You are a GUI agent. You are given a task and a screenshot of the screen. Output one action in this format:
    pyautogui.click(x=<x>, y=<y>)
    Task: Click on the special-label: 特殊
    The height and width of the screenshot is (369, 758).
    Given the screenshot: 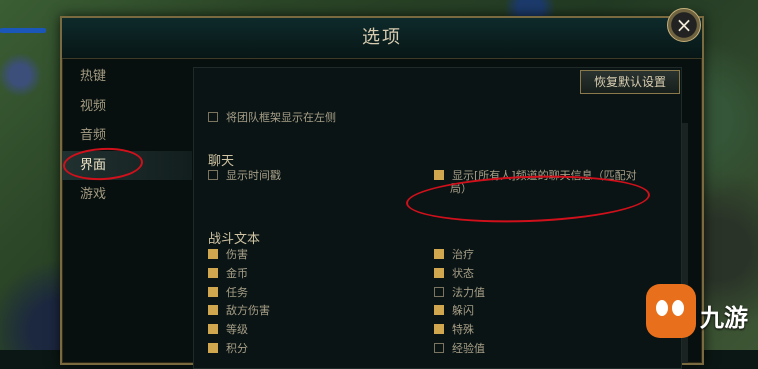 What is the action you would take?
    pyautogui.click(x=463, y=329)
    